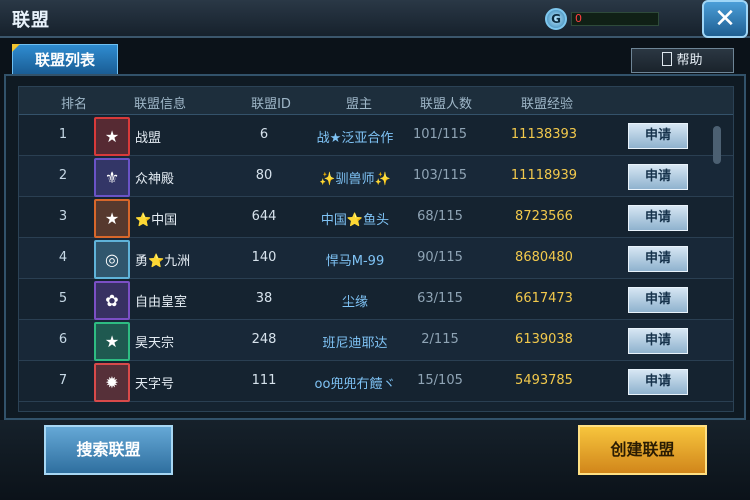 This screenshot has height=500, width=750. Describe the element at coordinates (355, 259) in the screenshot. I see `leader-name: 悍马M-99` at that location.